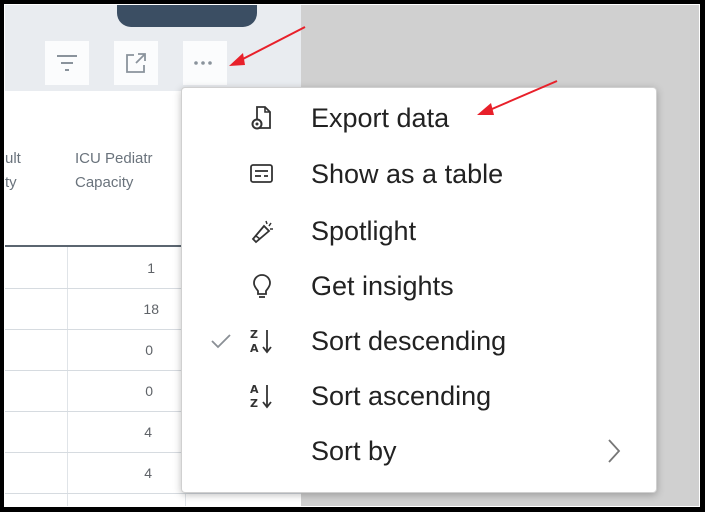  Describe the element at coordinates (13, 171) in the screenshot. I see `column-header-adult-capacity: ult ty` at that location.